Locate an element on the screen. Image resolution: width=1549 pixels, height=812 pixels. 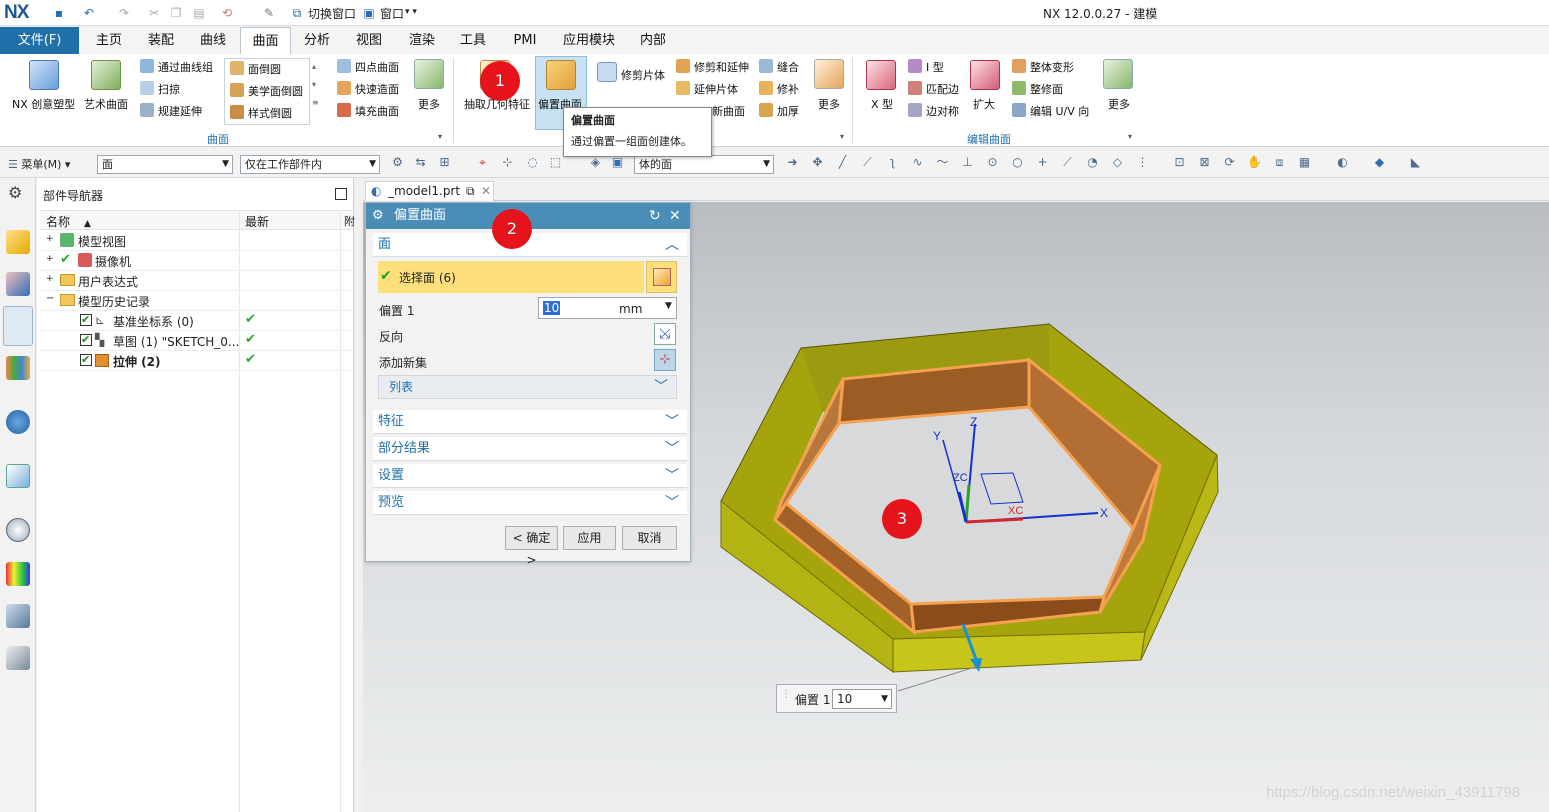
x-form-icon is located at coordinates (881, 75).